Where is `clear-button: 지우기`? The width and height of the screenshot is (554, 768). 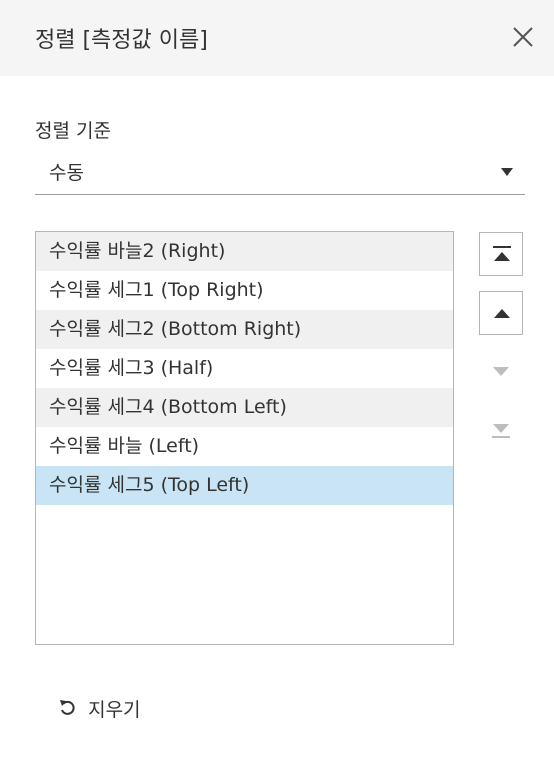 clear-button: 지우기 is located at coordinates (99, 710).